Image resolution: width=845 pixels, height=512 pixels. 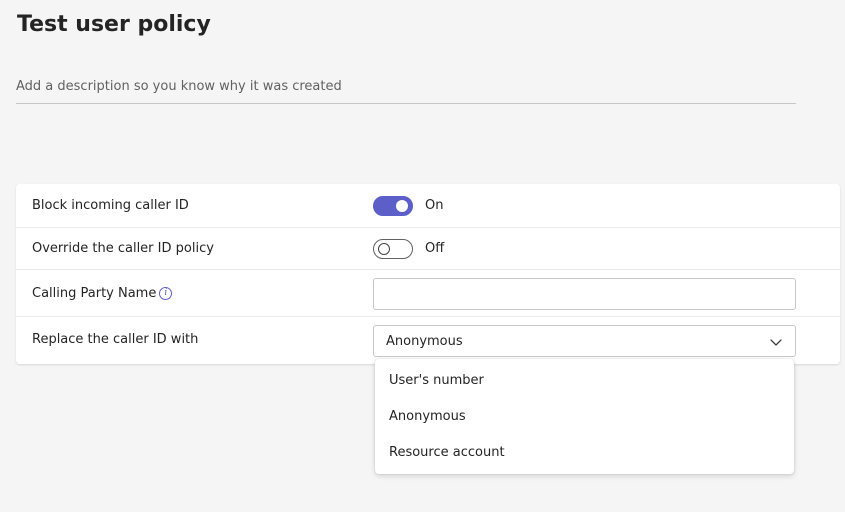 I want to click on description-input, so click(x=406, y=87).